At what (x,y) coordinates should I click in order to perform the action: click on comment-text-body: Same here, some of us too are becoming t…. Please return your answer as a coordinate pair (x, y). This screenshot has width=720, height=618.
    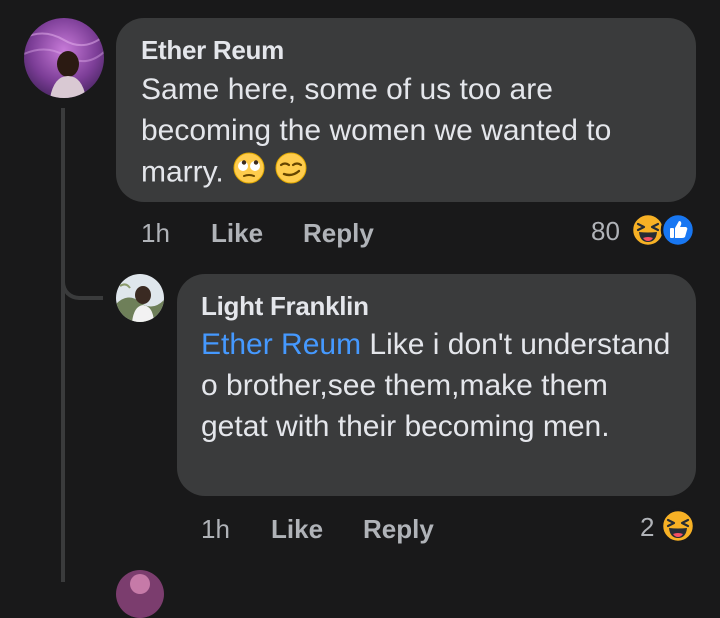
    Looking at the image, I should click on (376, 131).